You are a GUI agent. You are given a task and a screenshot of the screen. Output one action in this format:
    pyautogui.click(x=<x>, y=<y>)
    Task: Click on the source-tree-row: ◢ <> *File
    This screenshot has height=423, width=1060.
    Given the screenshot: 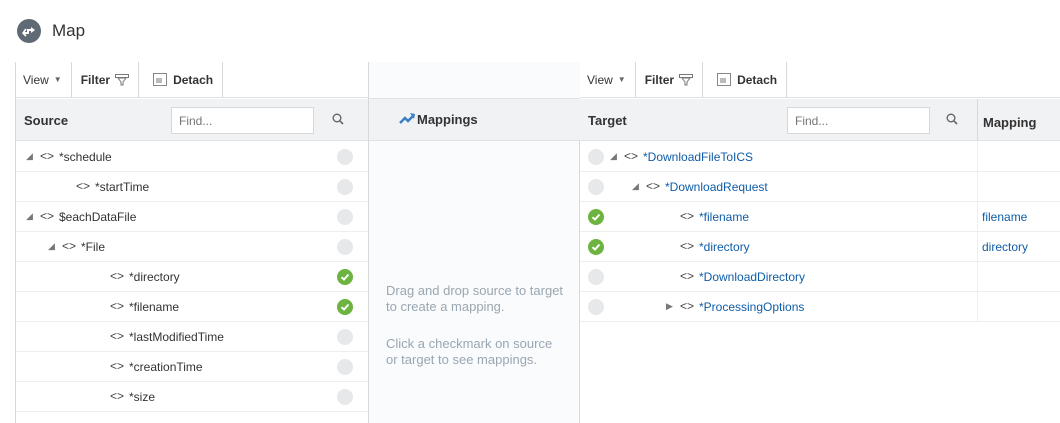 What is the action you would take?
    pyautogui.click(x=192, y=247)
    